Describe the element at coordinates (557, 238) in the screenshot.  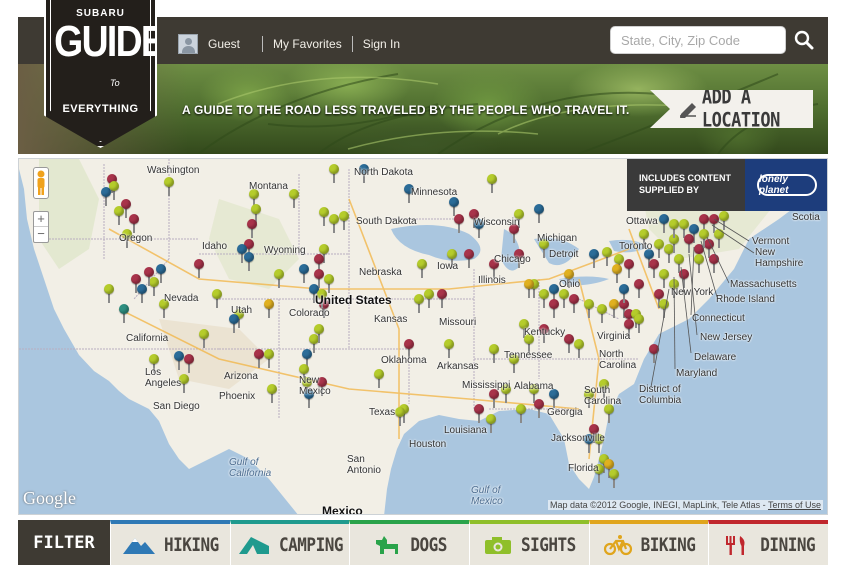
I see `map-label: Michigan` at that location.